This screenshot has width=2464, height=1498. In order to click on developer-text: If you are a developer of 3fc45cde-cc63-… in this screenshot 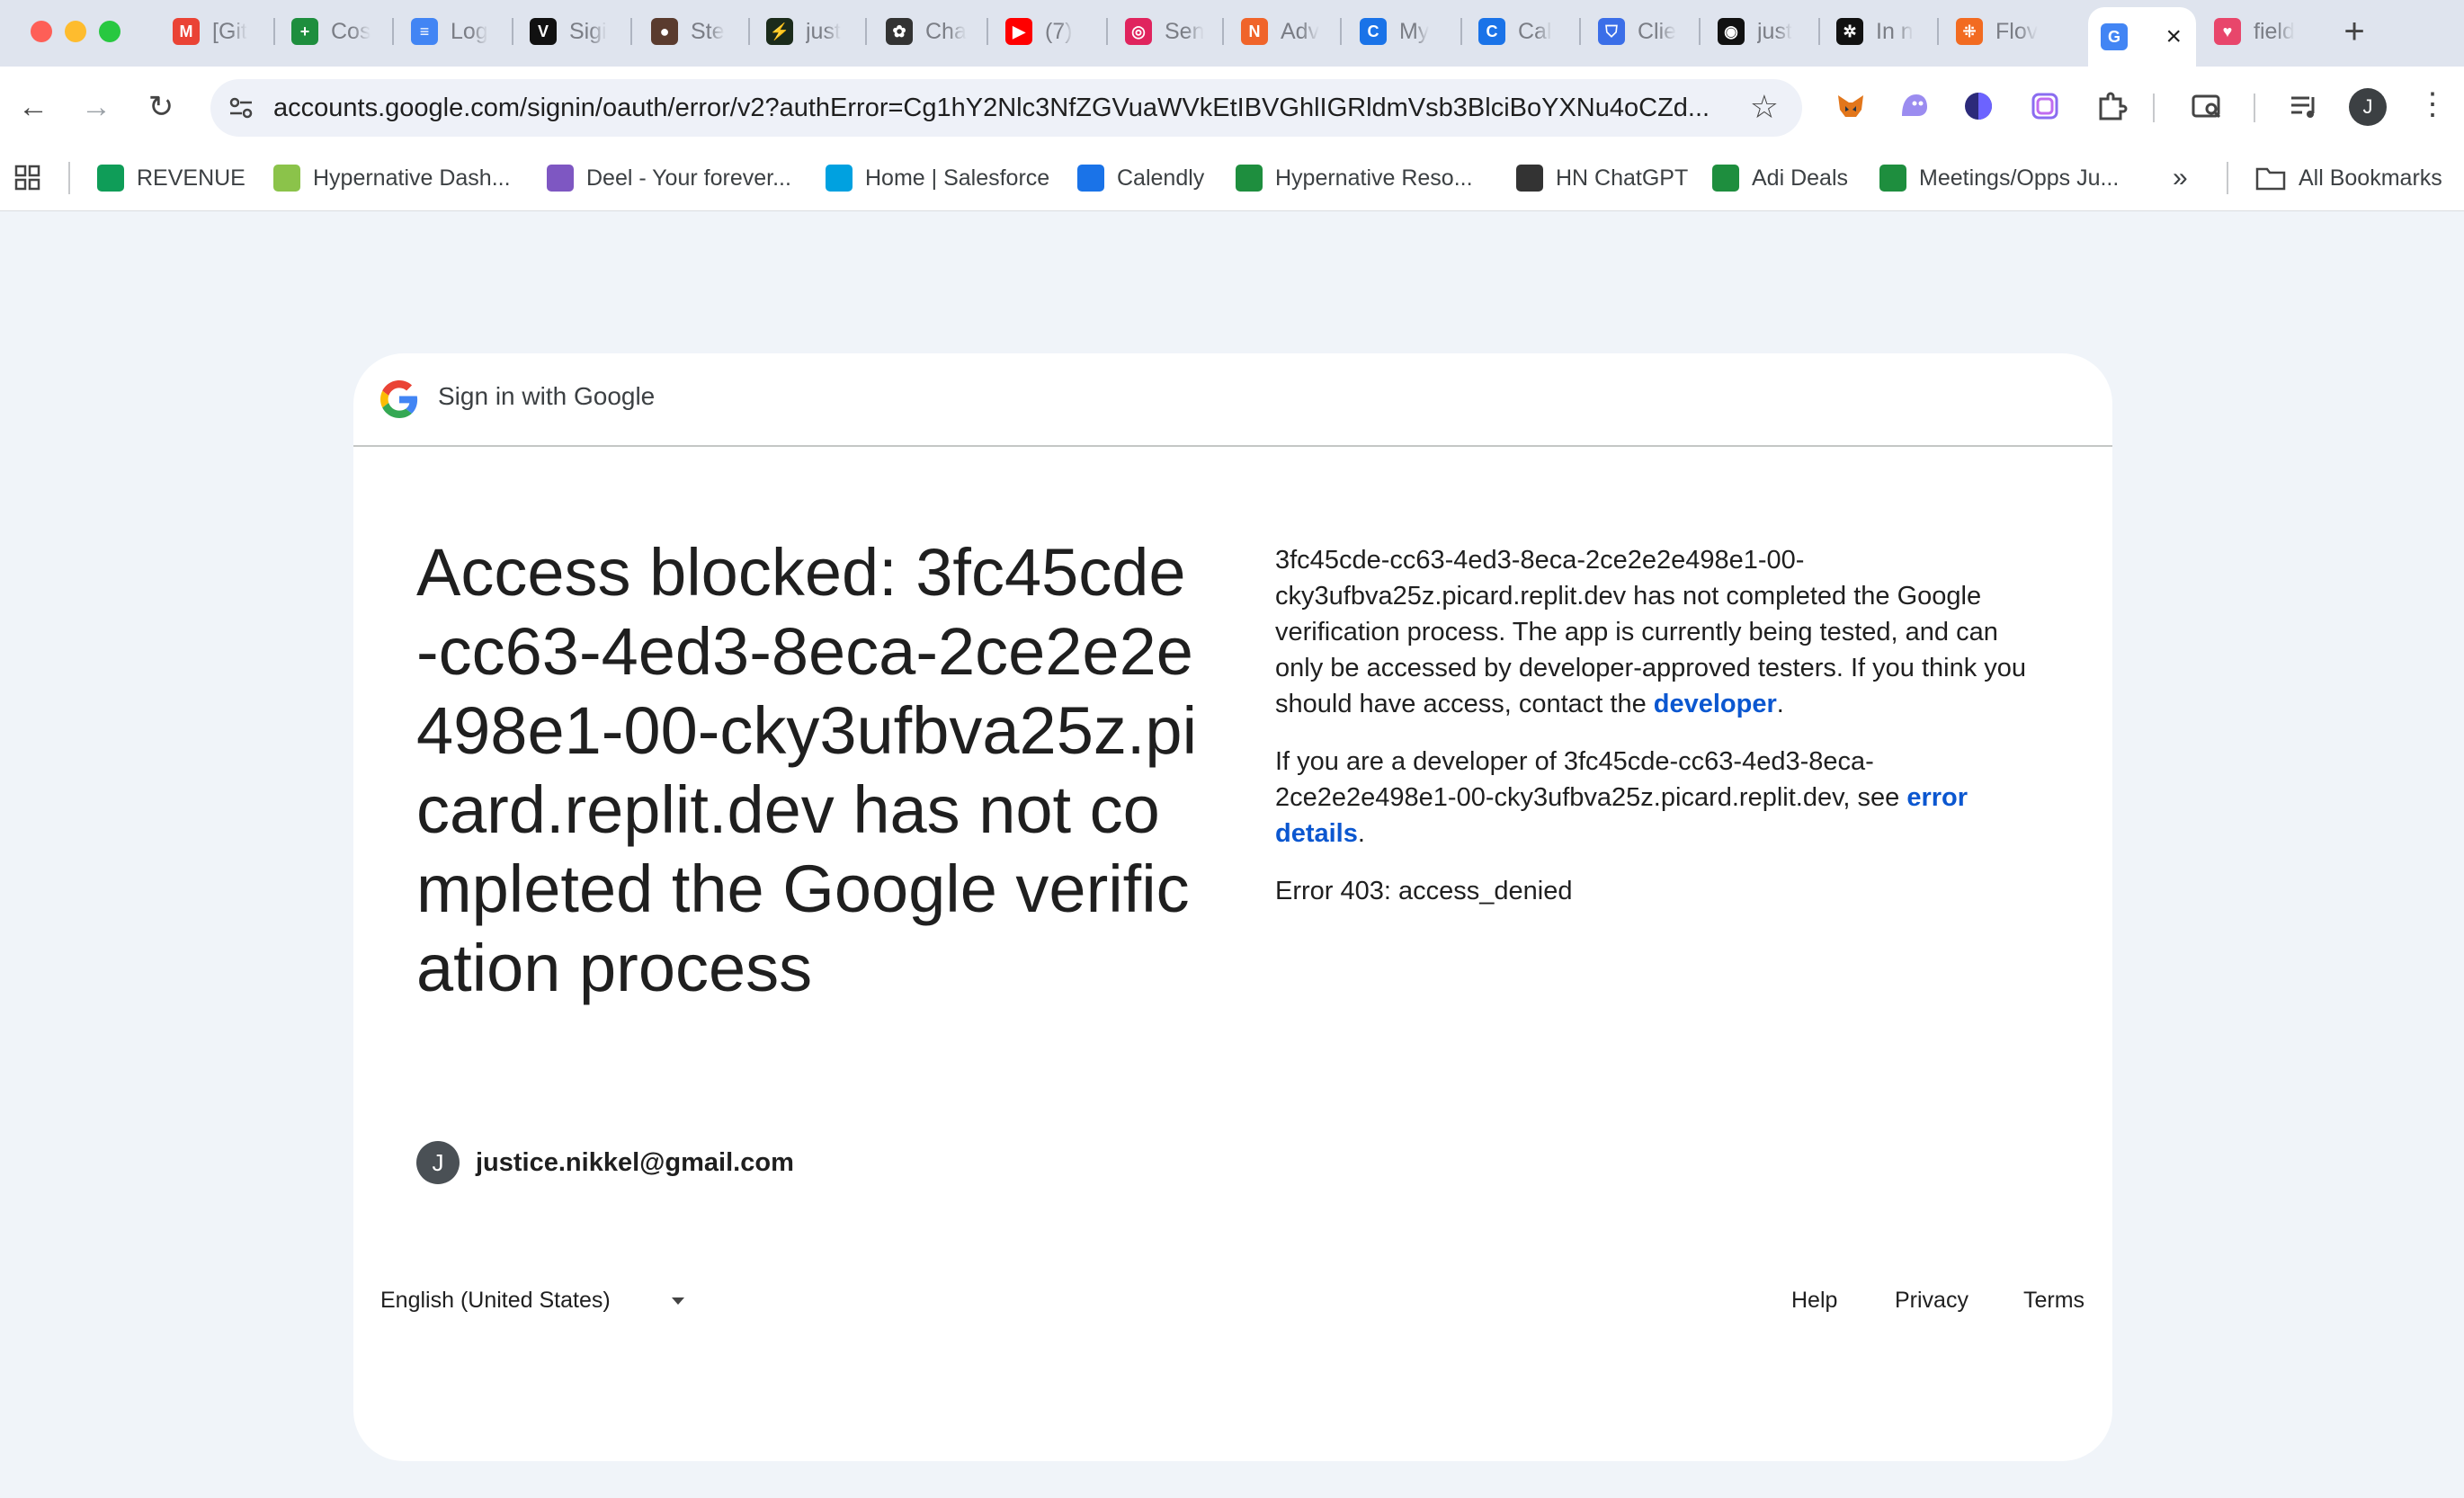, I will do `click(1591, 779)`.